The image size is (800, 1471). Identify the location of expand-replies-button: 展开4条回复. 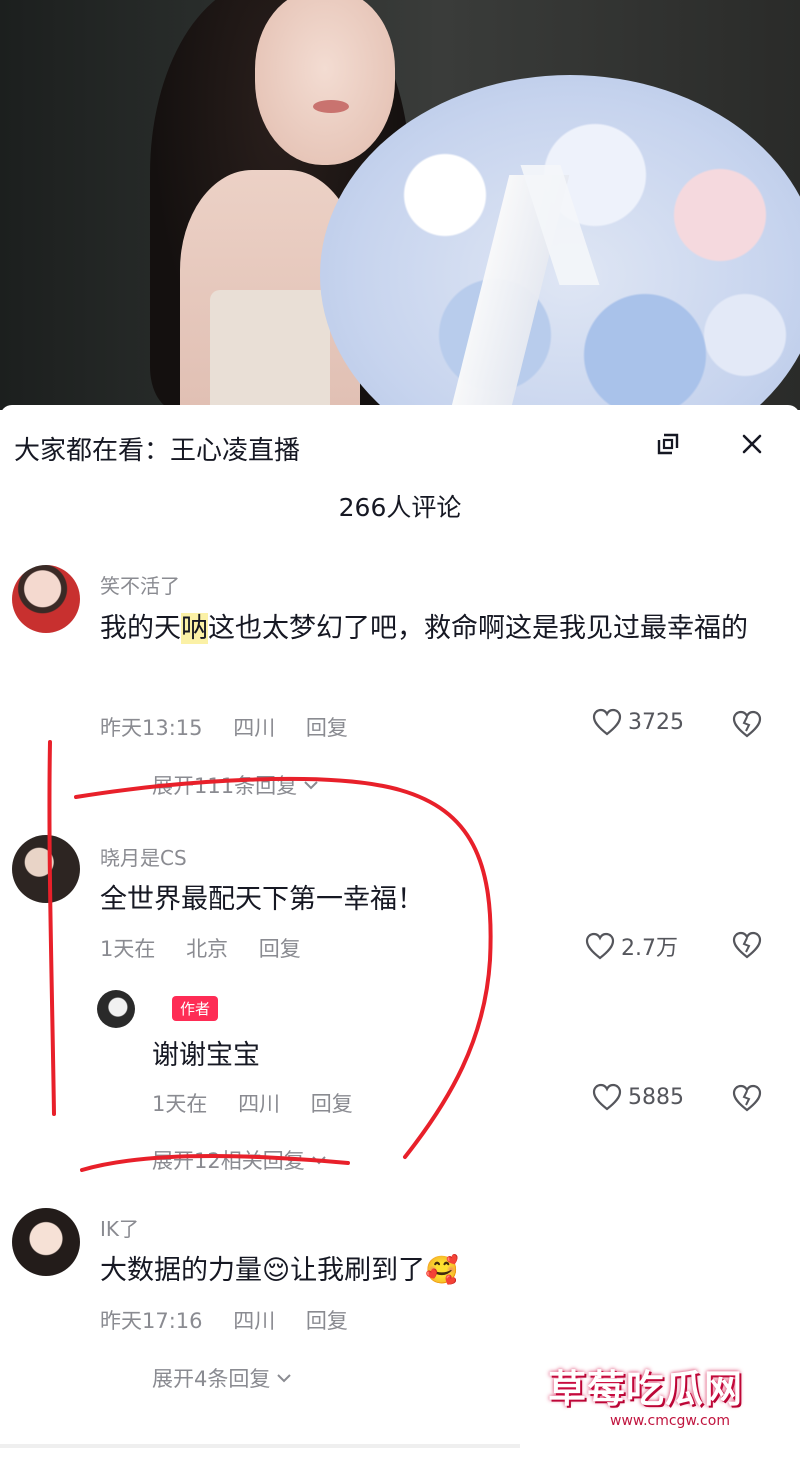
(222, 1378).